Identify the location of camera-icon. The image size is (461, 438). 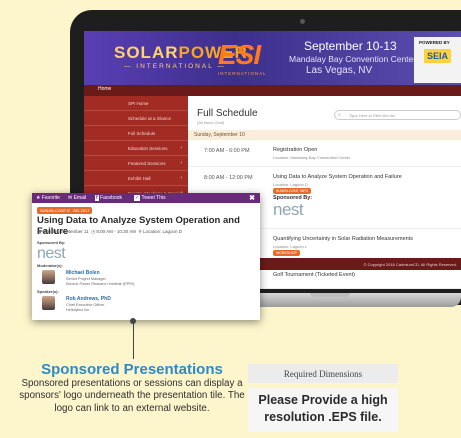
(302, 21).